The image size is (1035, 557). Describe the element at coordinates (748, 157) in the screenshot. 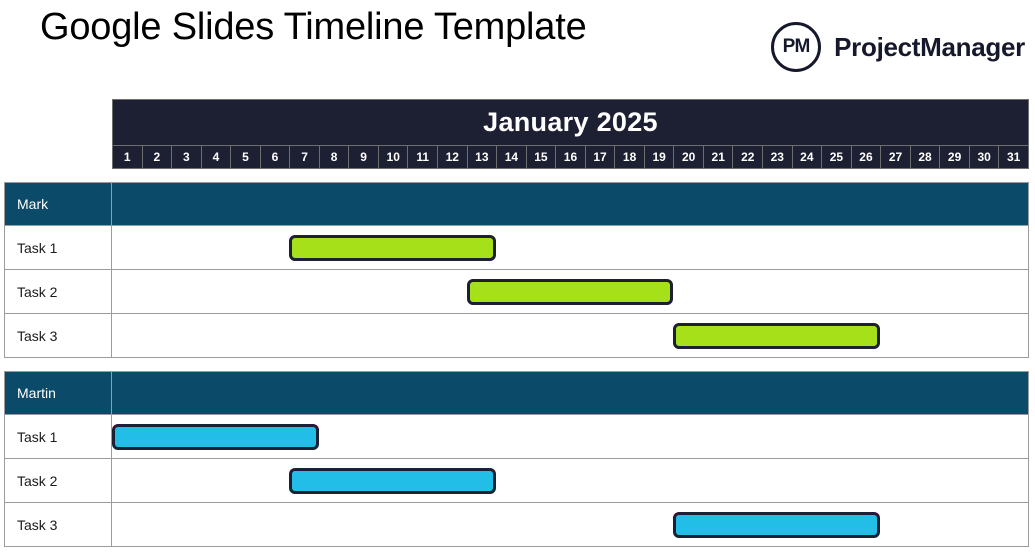

I see `day-cell-22: 22` at that location.